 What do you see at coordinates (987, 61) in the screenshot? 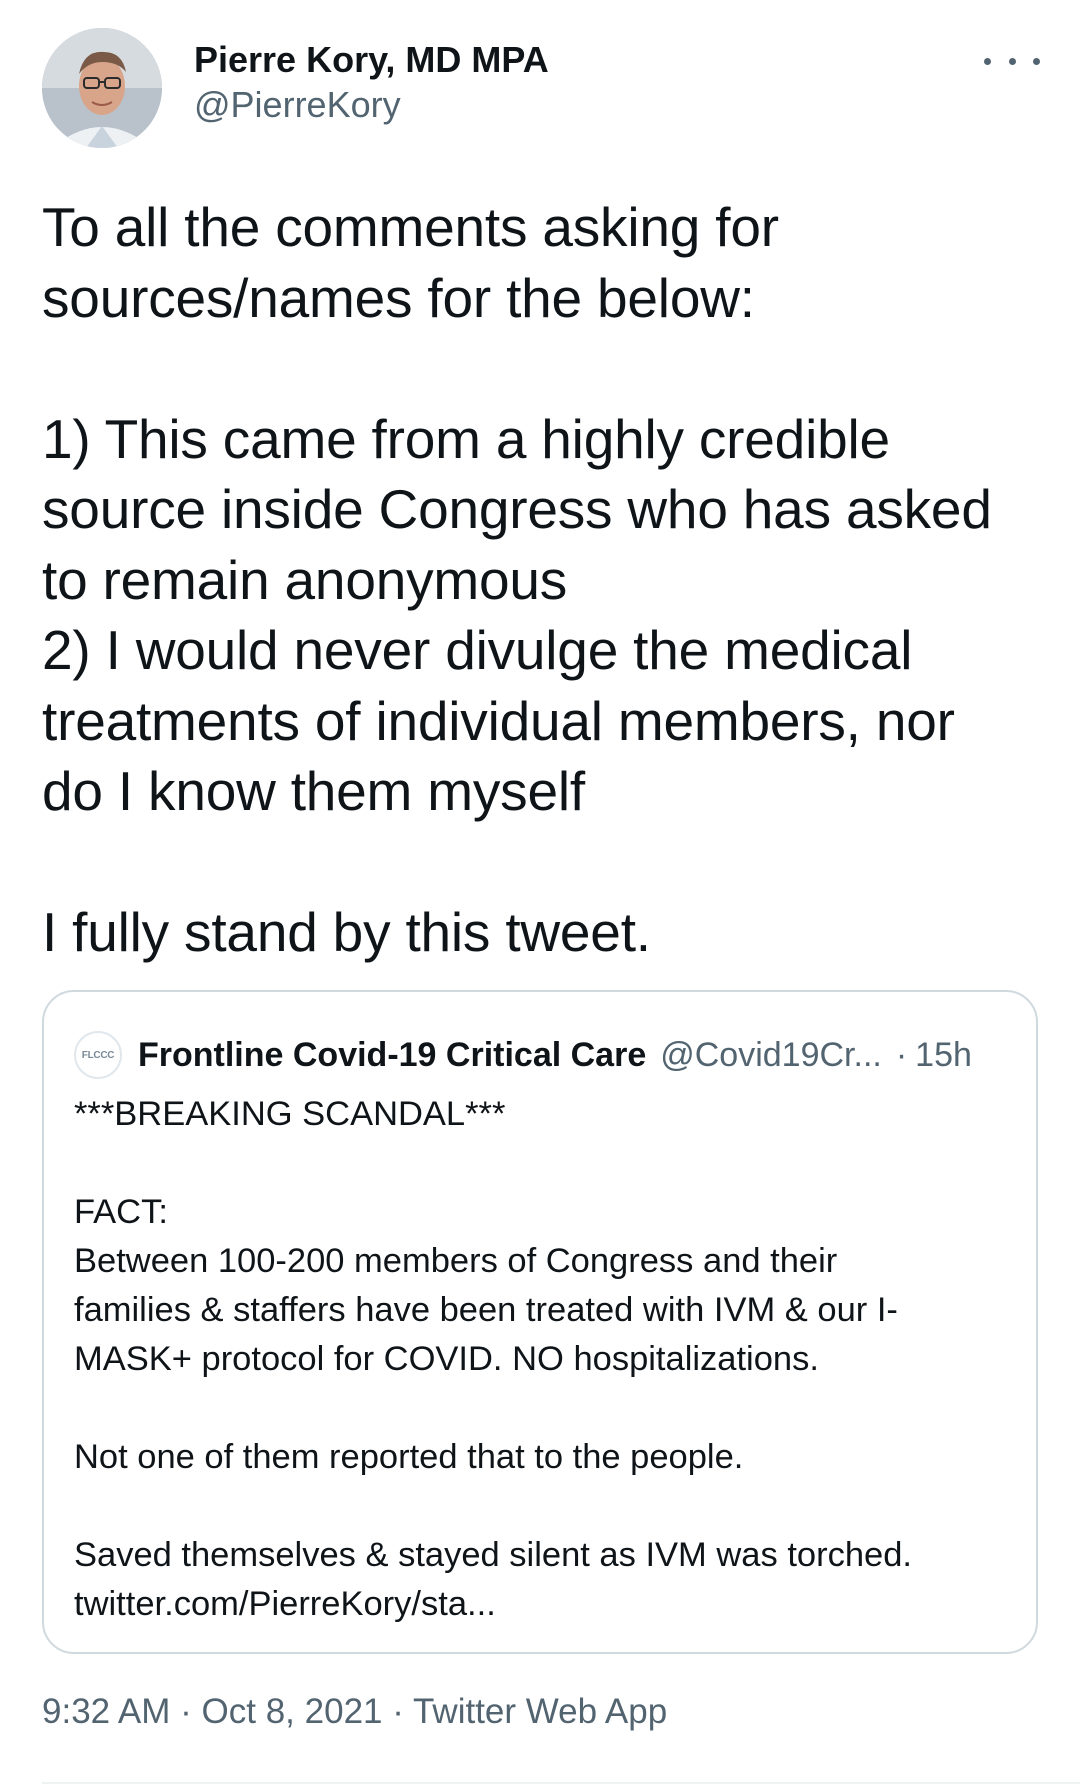
I see `more-horizontal-icon` at bounding box center [987, 61].